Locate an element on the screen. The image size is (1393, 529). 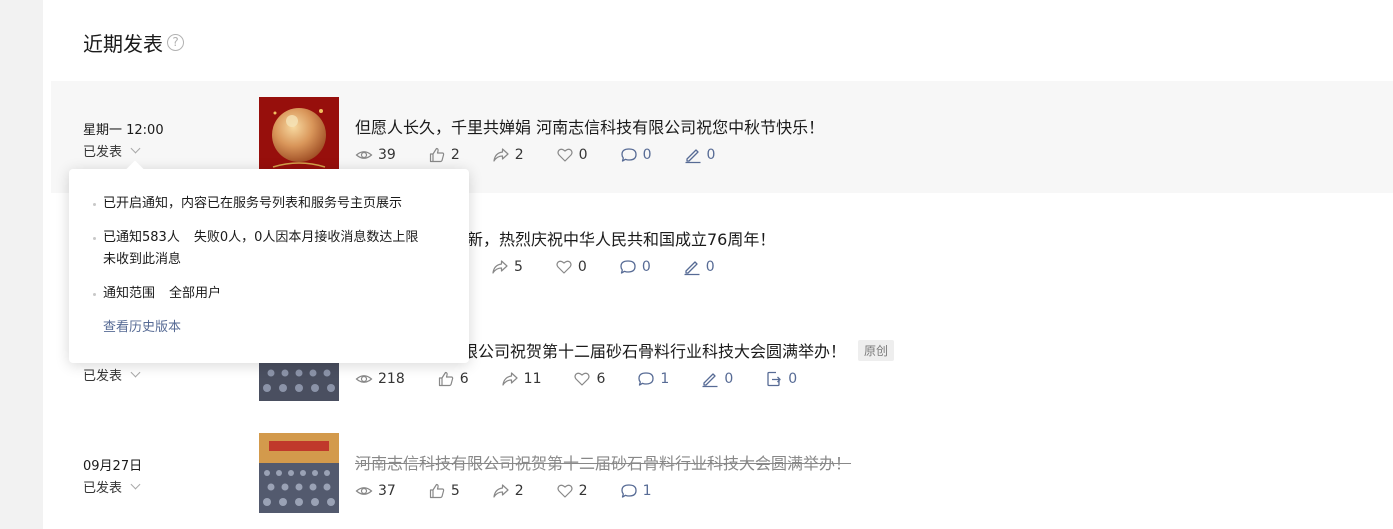
article-title: 限公司祝贺第十二届砂石骨料行业科技大会圆满举办！ 原创 is located at coordinates (678, 350).